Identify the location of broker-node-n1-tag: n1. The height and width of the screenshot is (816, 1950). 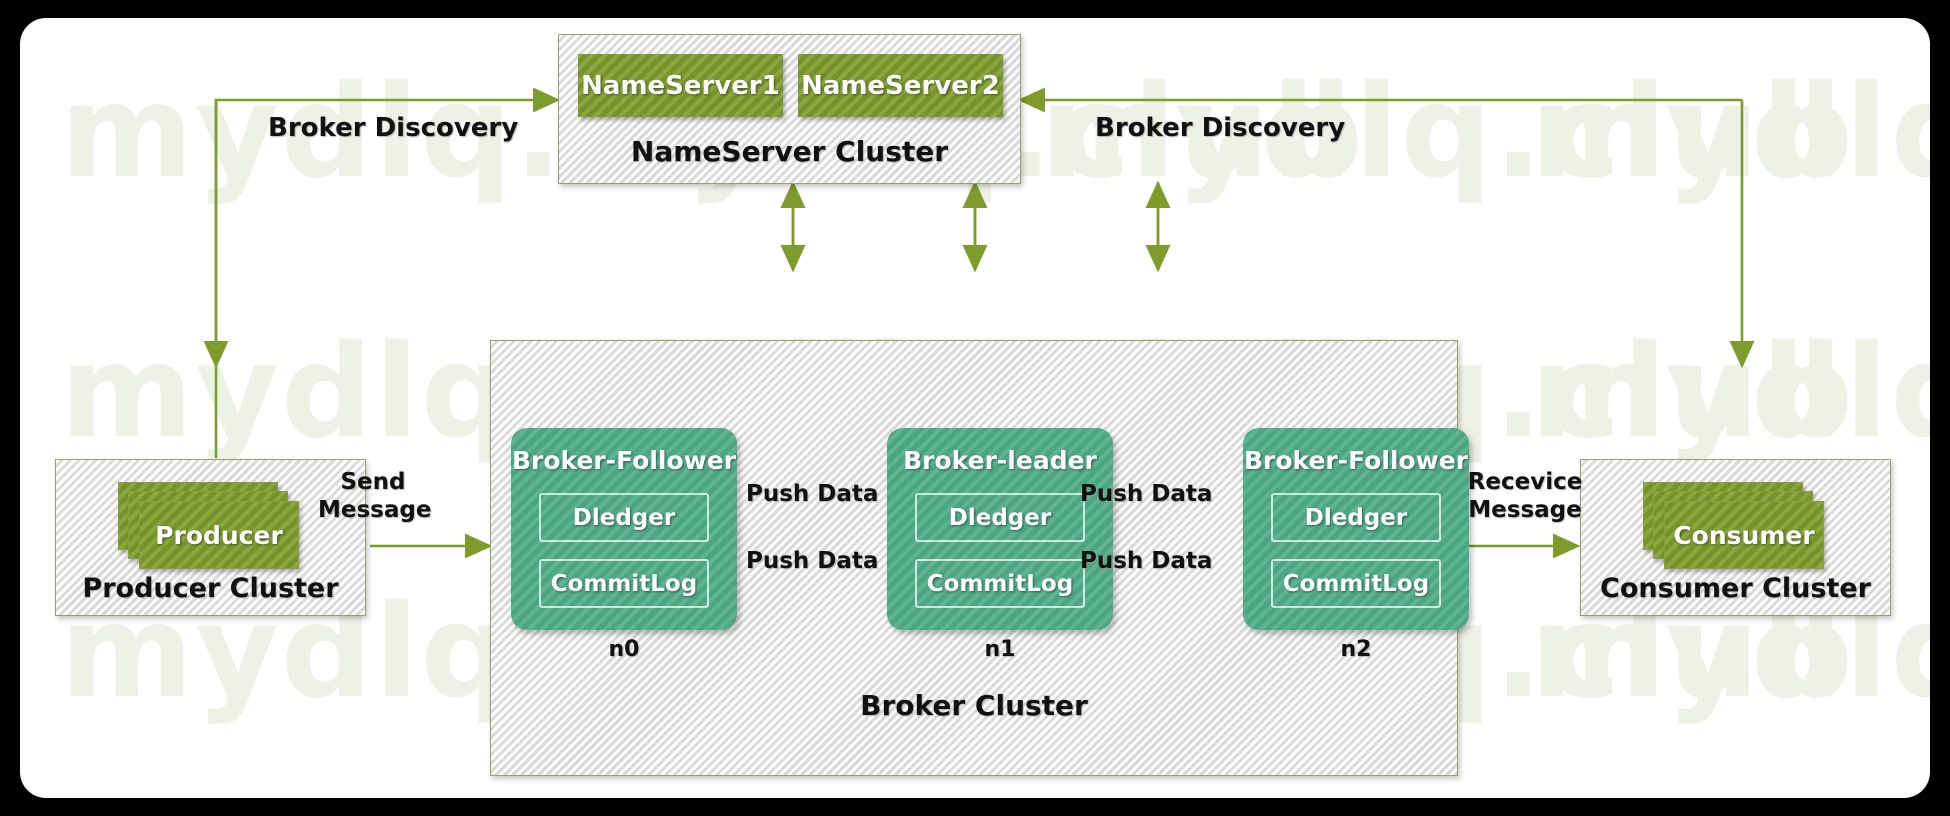
(1000, 649).